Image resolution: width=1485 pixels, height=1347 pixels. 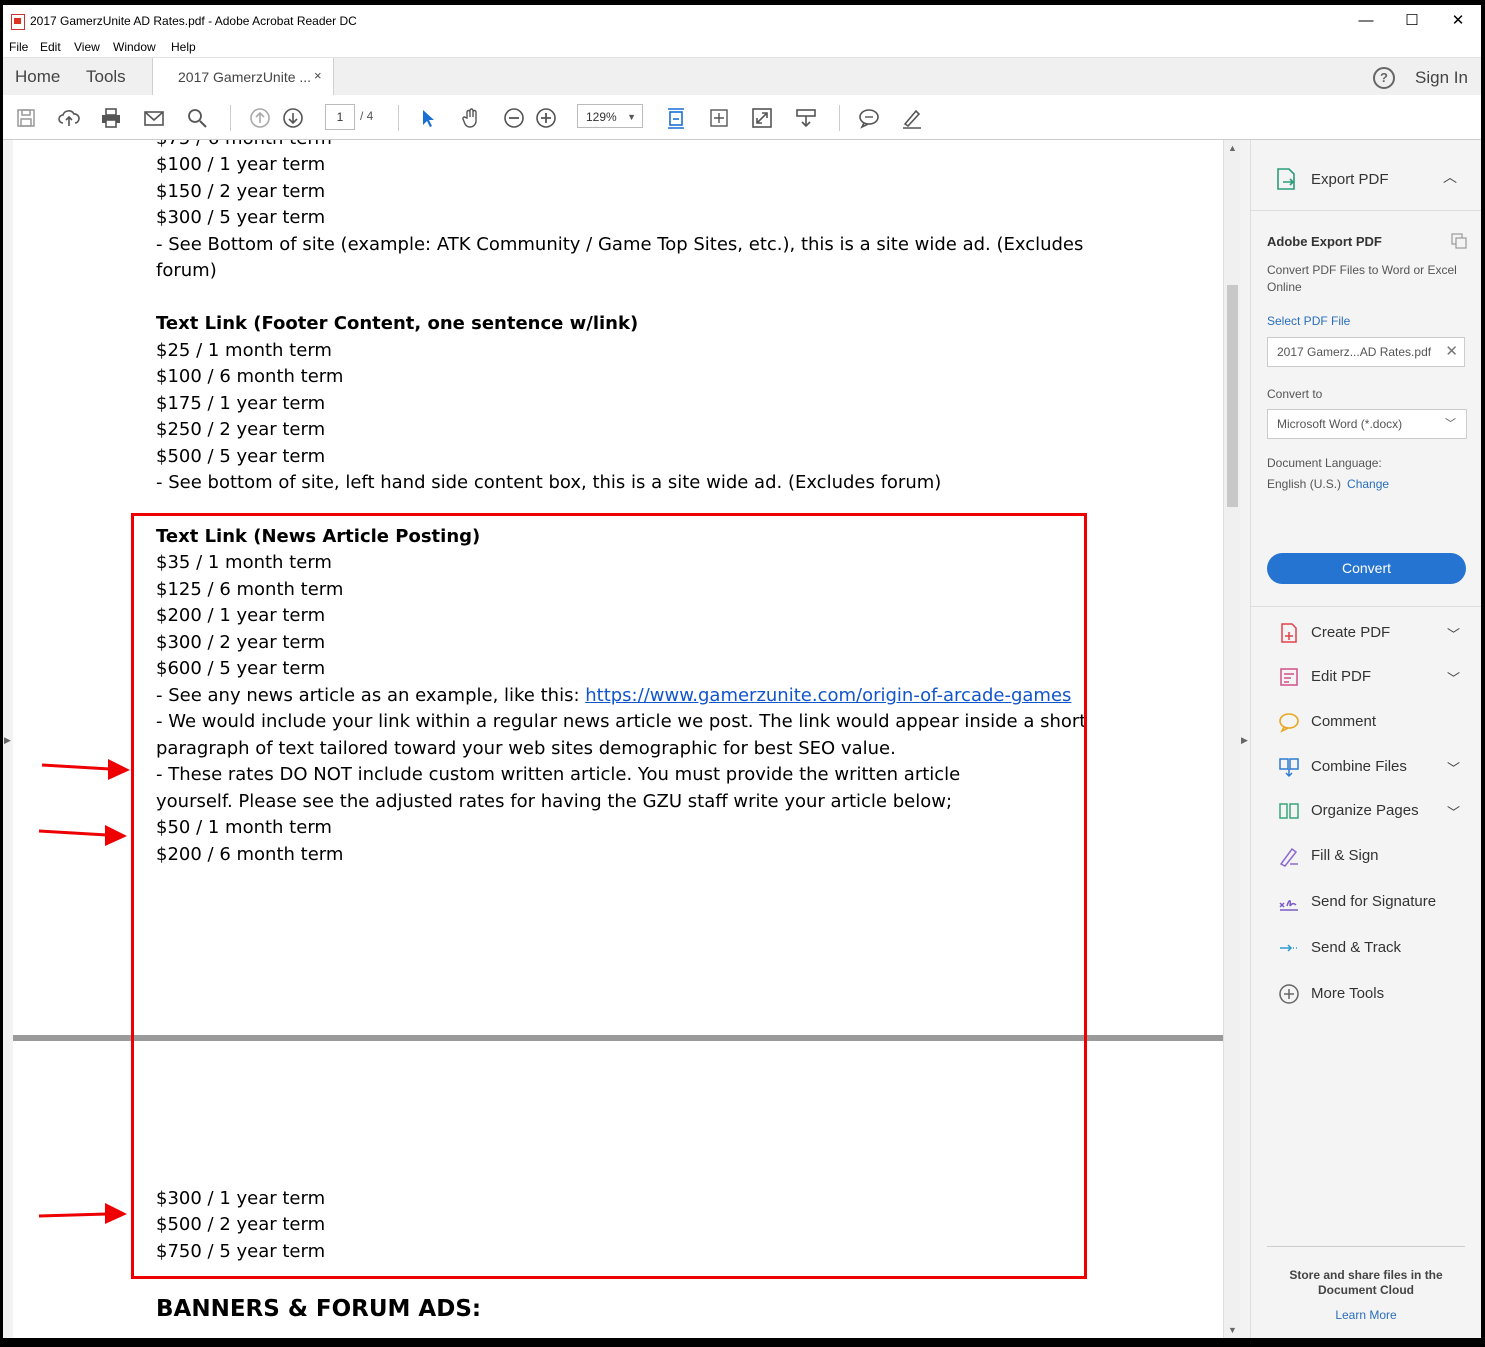 I want to click on document-language-row: English (U.S.) Change, so click(x=1328, y=484).